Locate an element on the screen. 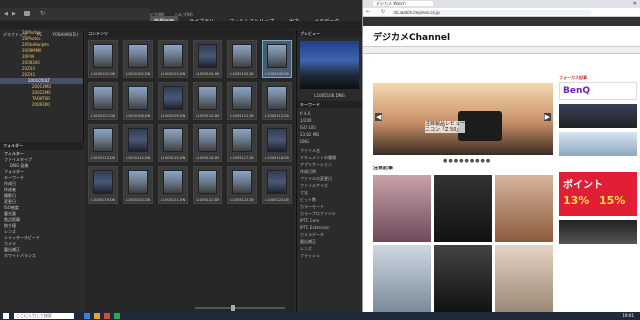 This screenshot has width=640, height=320. thumbnail-cell: L1005119.DNG is located at coordinates (103, 185).